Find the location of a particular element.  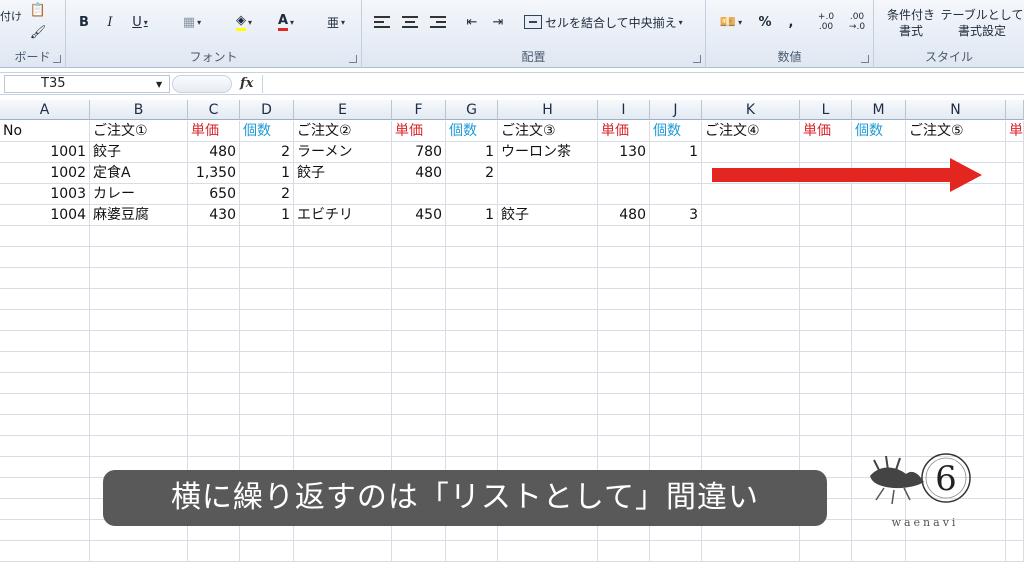

paste-label: 付け is located at coordinates (11, 16).